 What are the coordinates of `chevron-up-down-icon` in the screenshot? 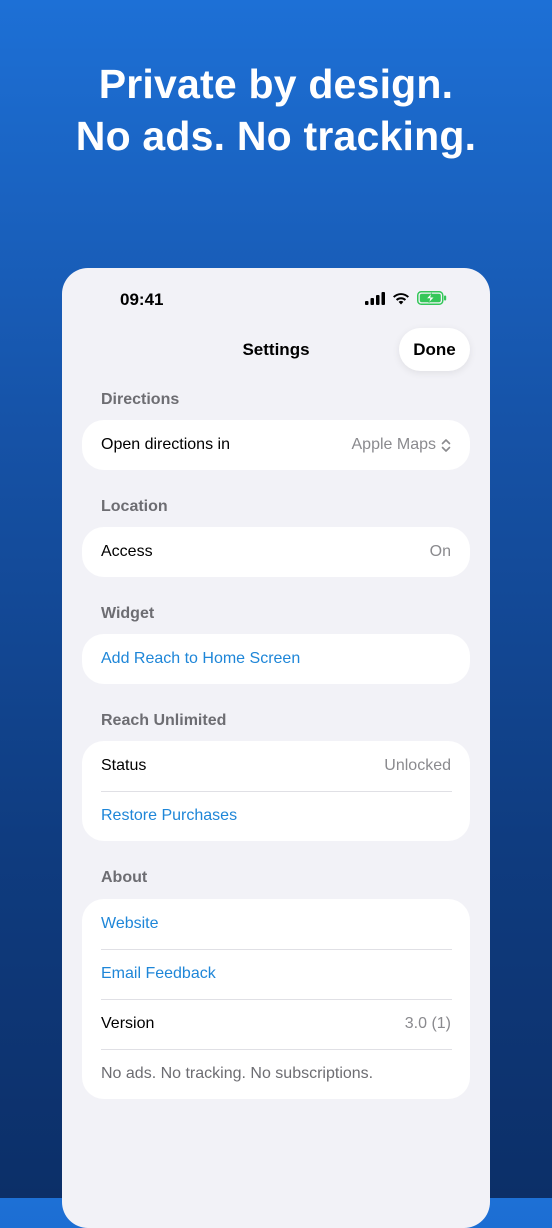 It's located at (446, 445).